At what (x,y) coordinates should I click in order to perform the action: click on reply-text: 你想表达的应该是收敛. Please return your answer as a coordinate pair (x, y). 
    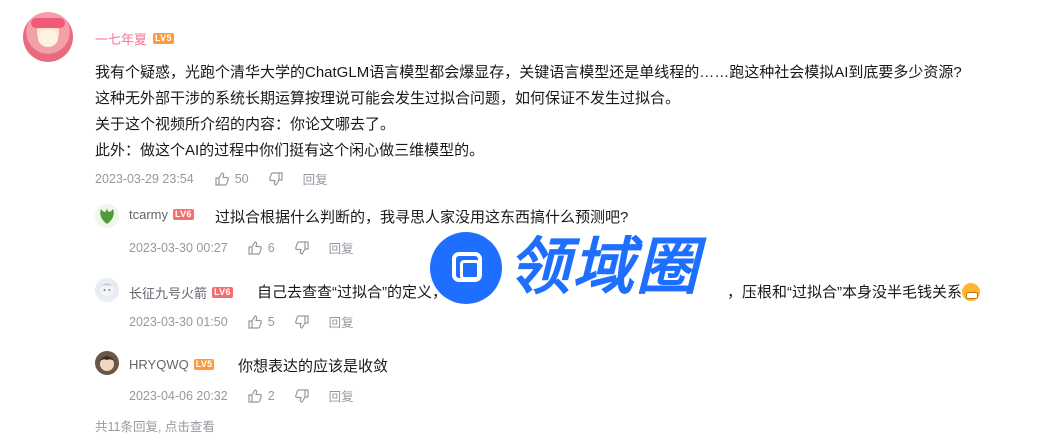
    Looking at the image, I should click on (313, 366).